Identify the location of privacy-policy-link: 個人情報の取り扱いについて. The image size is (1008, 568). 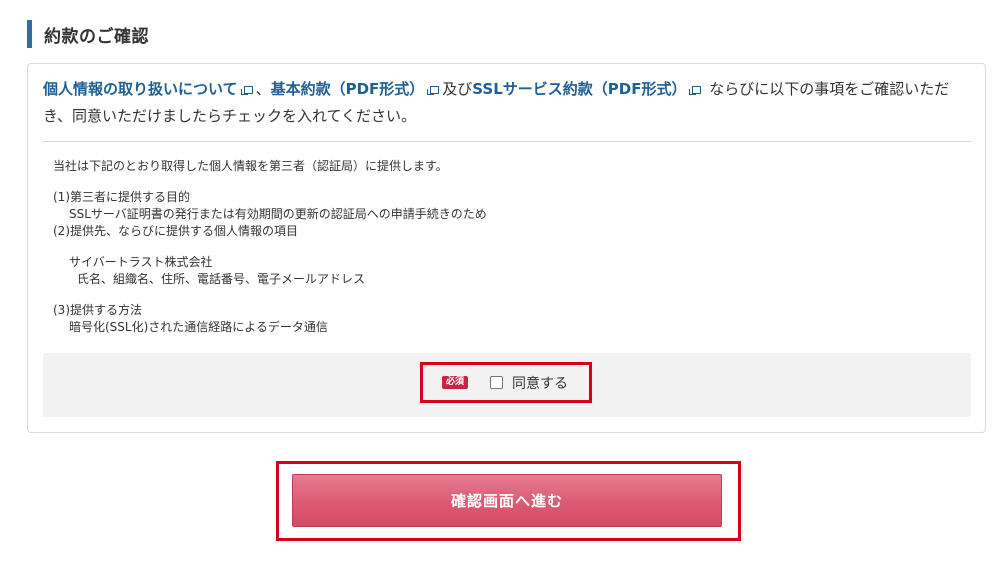
(140, 89).